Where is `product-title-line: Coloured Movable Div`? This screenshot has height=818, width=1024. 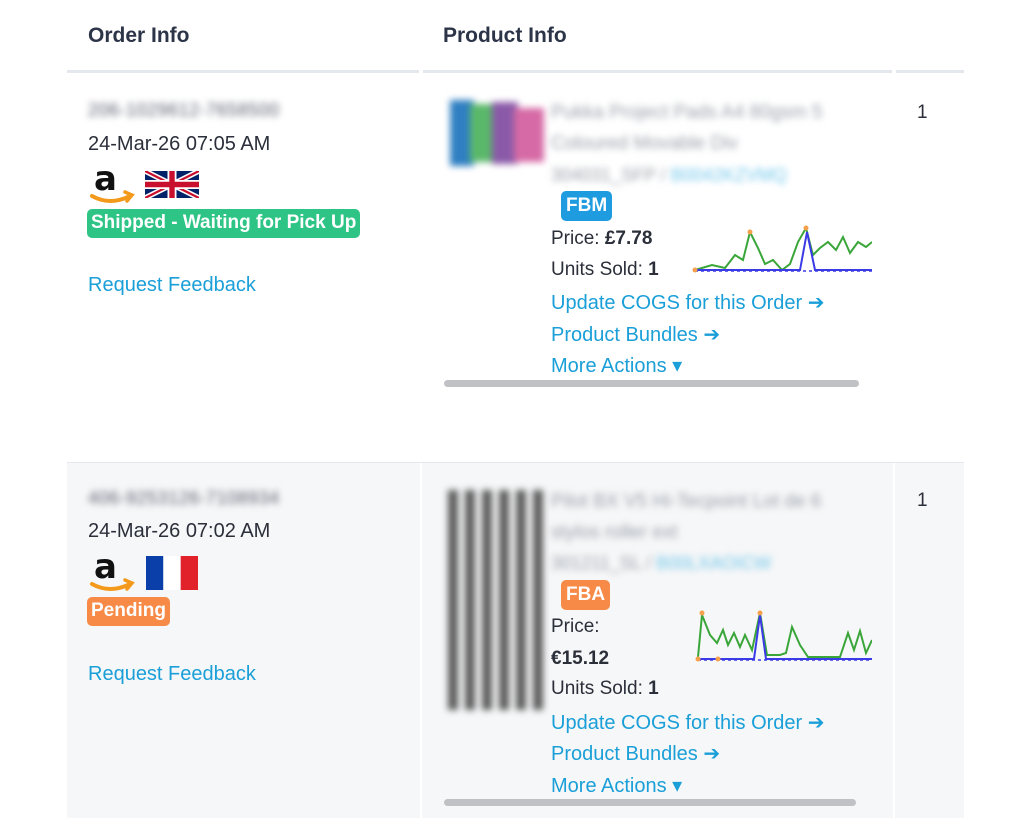 product-title-line: Coloured Movable Div is located at coordinates (644, 143).